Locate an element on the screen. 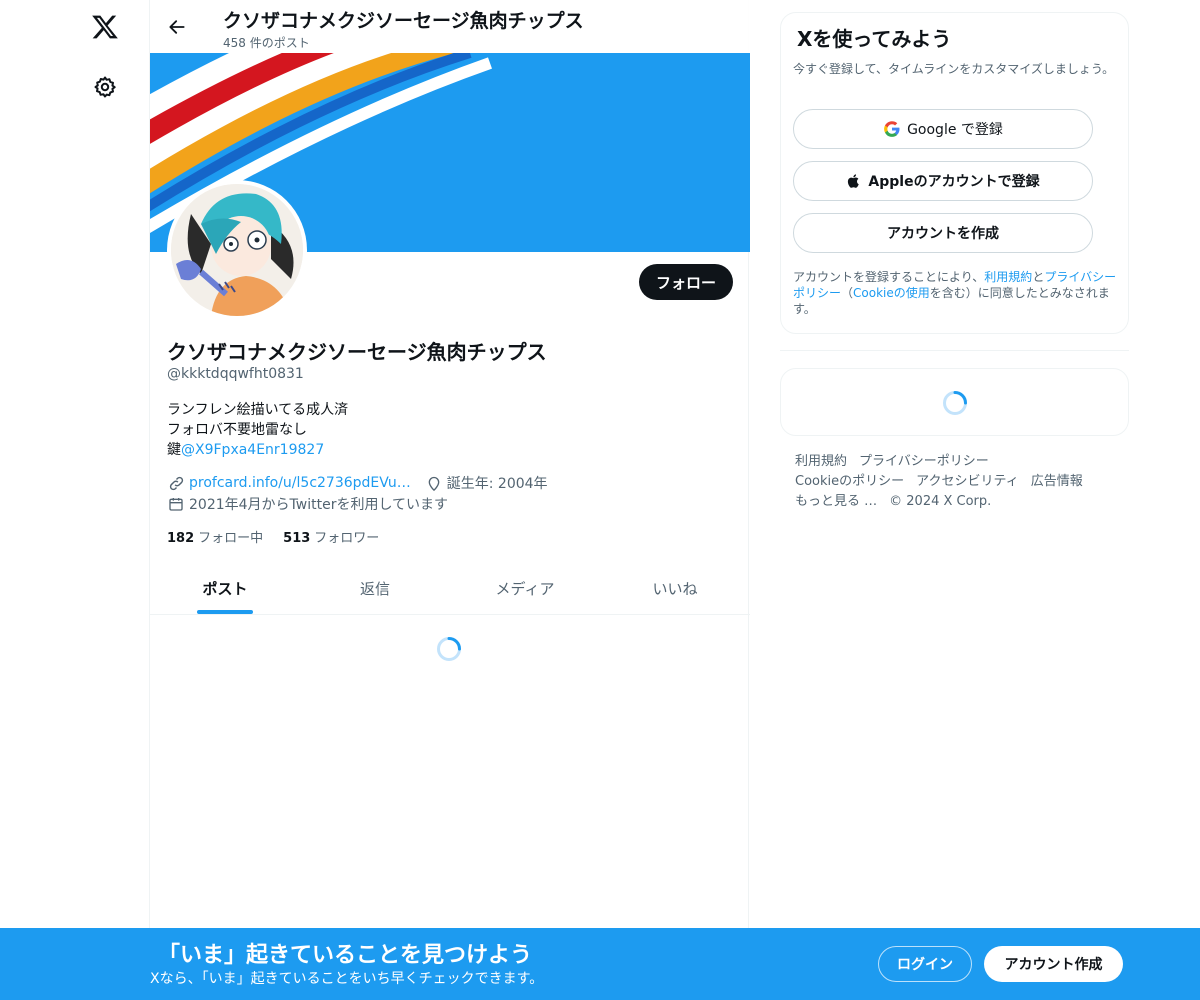  google-signup-button: Google で登録 is located at coordinates (943, 129).